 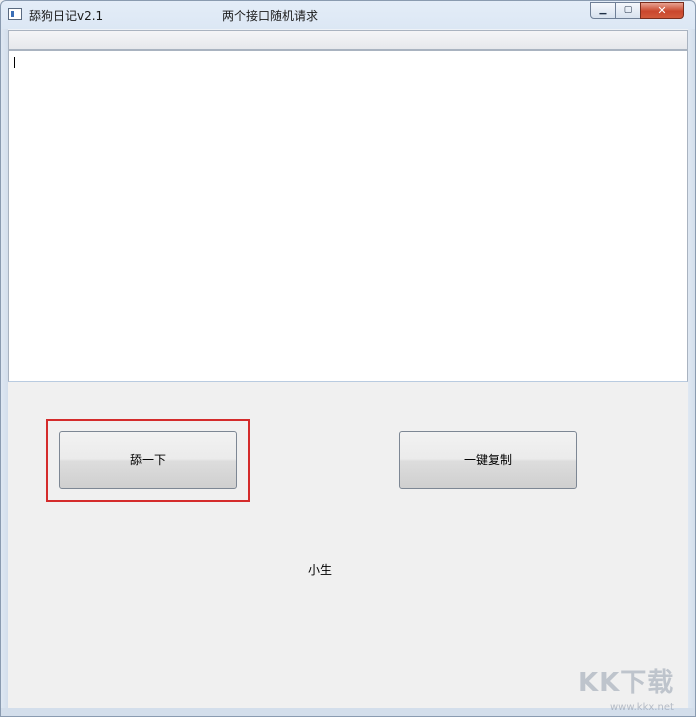 What do you see at coordinates (603, 10) in the screenshot?
I see `minimize-button: ▁` at bounding box center [603, 10].